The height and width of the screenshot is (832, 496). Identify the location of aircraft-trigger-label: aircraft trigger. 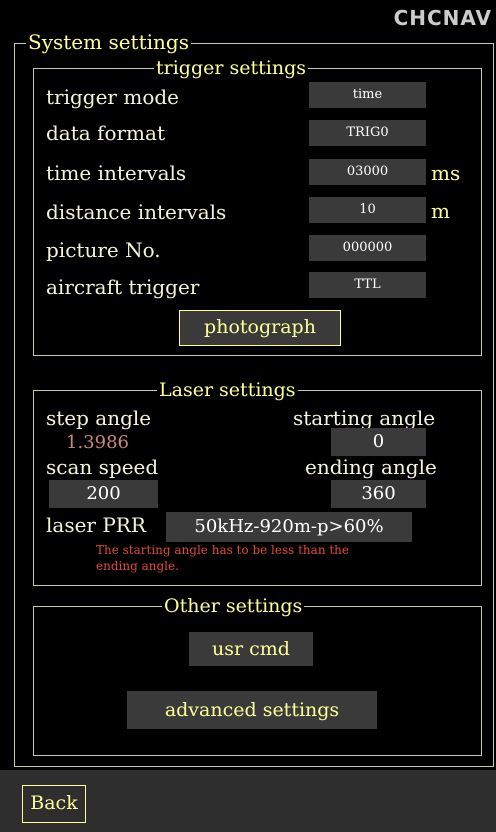
(123, 287).